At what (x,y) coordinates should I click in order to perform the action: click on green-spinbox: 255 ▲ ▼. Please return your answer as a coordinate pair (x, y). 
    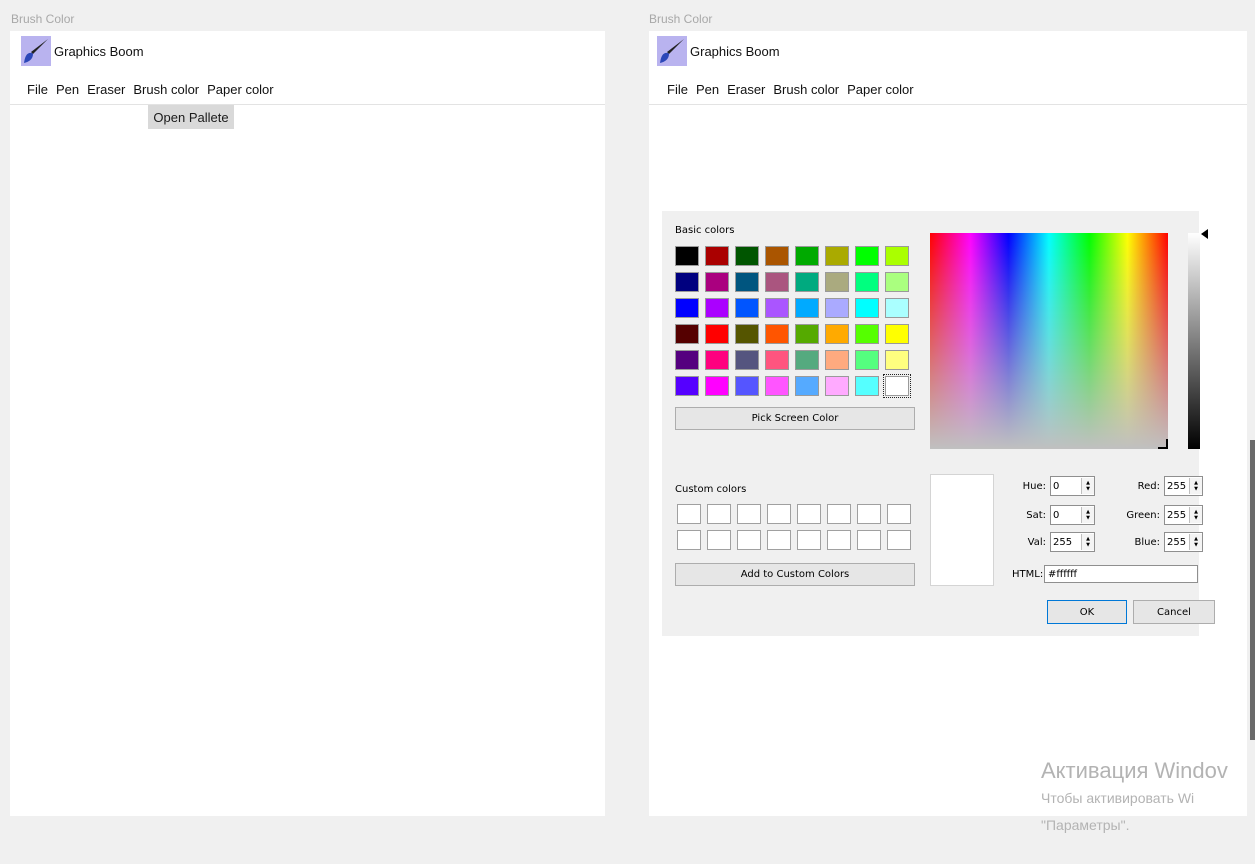
    Looking at the image, I should click on (1183, 515).